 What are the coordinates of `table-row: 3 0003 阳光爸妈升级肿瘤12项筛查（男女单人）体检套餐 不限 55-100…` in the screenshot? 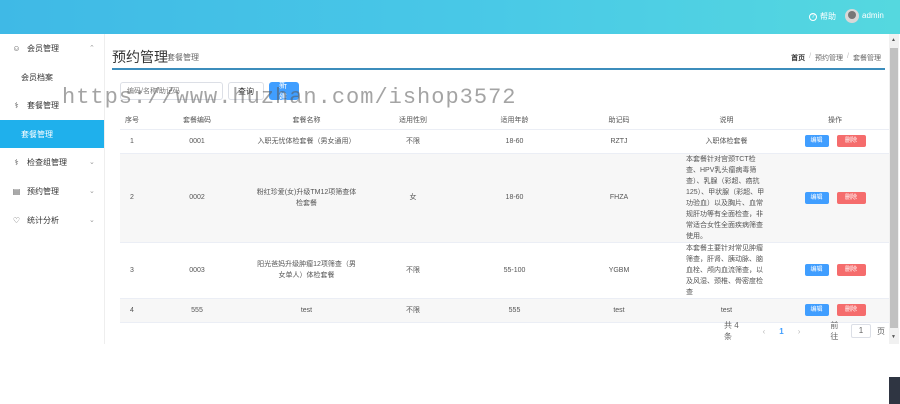 It's located at (504, 270).